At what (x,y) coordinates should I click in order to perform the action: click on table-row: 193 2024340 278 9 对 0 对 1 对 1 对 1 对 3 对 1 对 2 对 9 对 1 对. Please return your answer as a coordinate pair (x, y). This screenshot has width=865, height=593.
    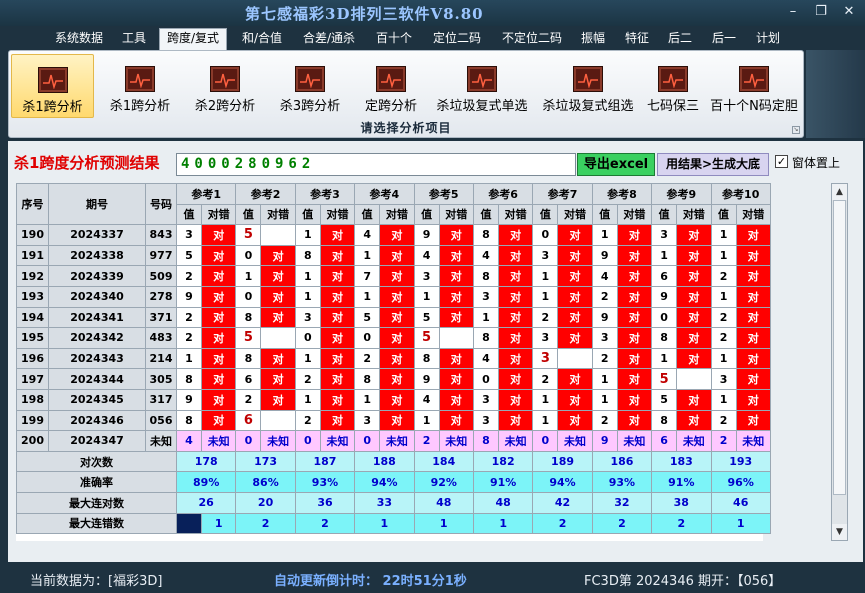
    Looking at the image, I should click on (393, 296).